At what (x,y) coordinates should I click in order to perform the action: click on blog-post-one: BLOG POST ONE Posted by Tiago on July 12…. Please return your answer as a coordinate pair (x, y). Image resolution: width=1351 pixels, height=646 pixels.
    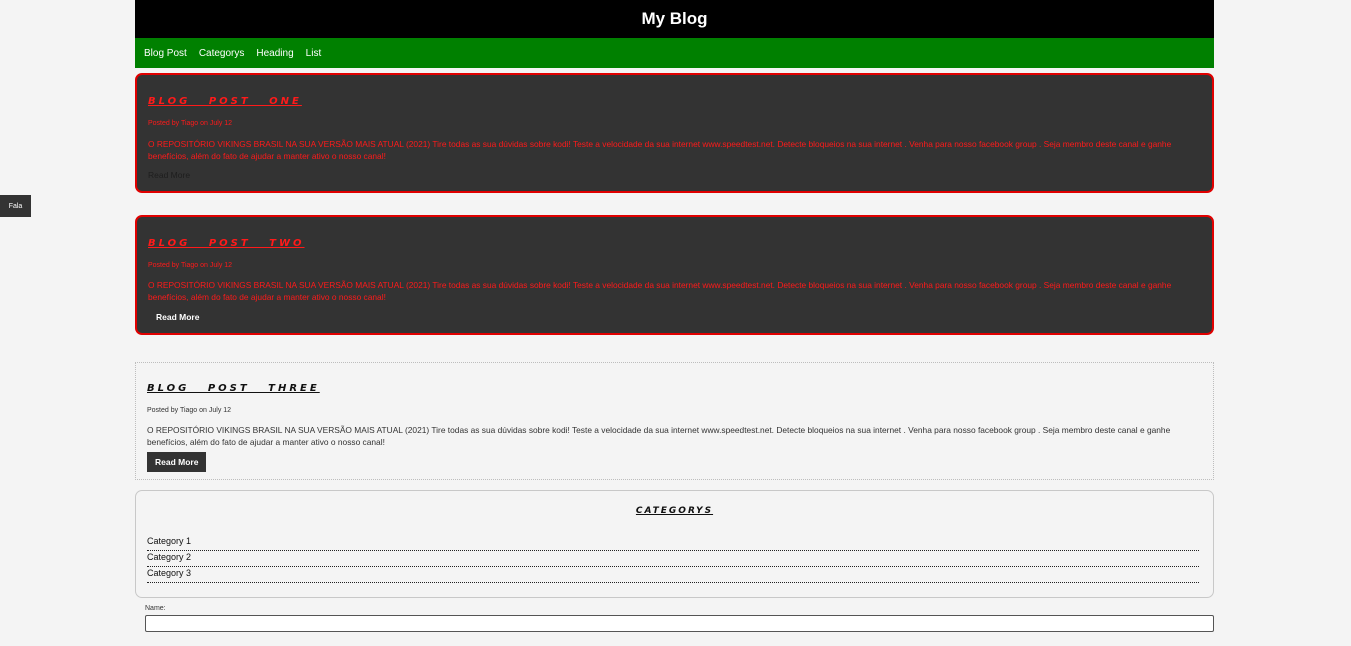
    Looking at the image, I should click on (674, 133).